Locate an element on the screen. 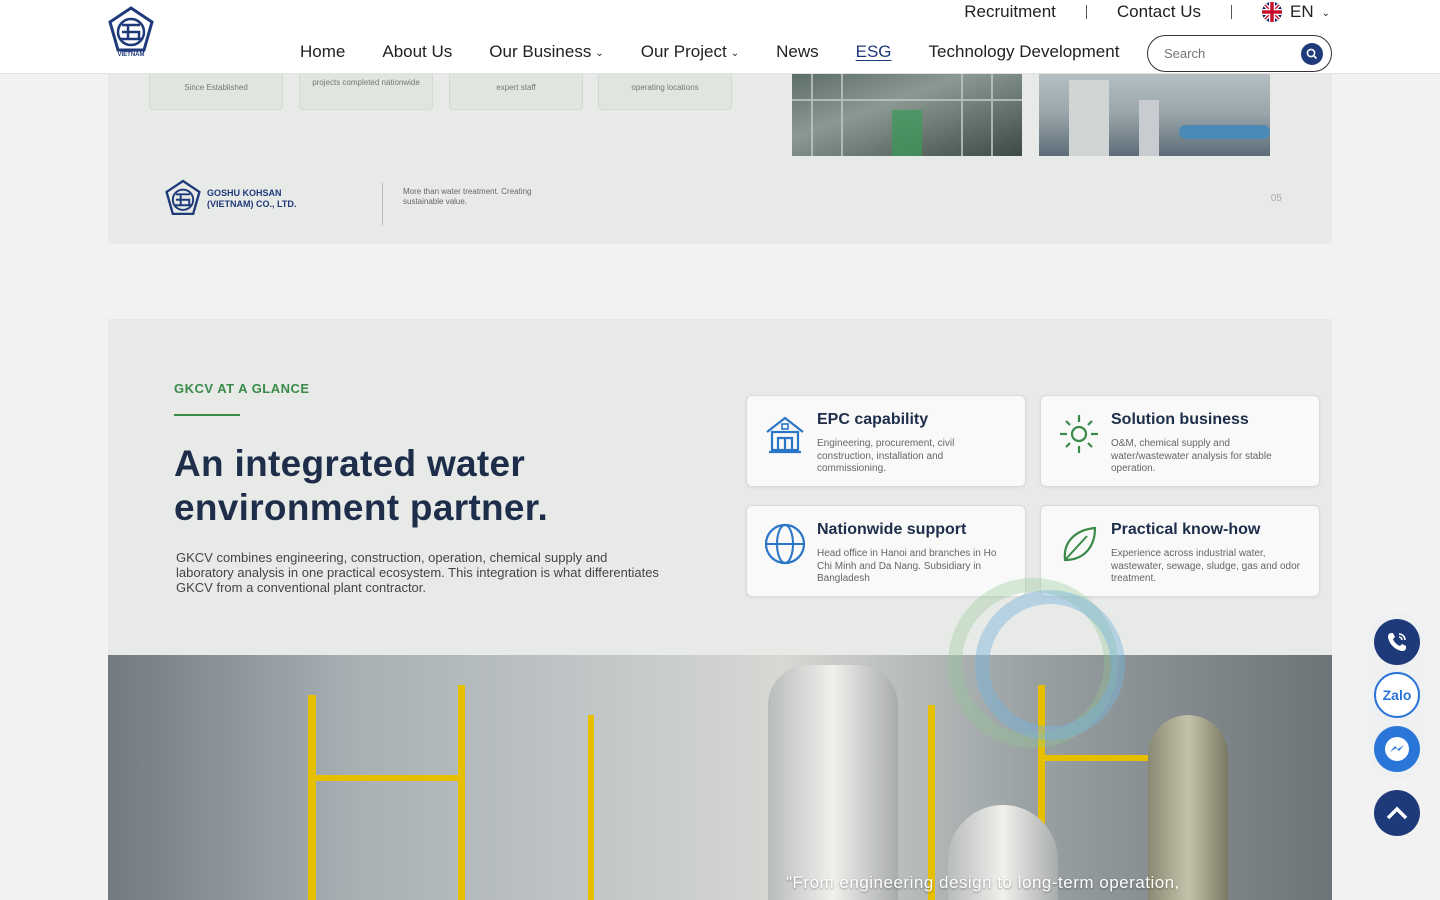  decorative-ring is located at coordinates (1050, 665).